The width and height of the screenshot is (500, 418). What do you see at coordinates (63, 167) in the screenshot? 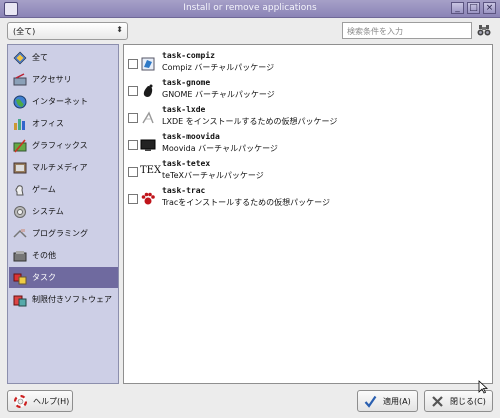
I see `sidebar-item-multimedia: マルチメディア` at bounding box center [63, 167].